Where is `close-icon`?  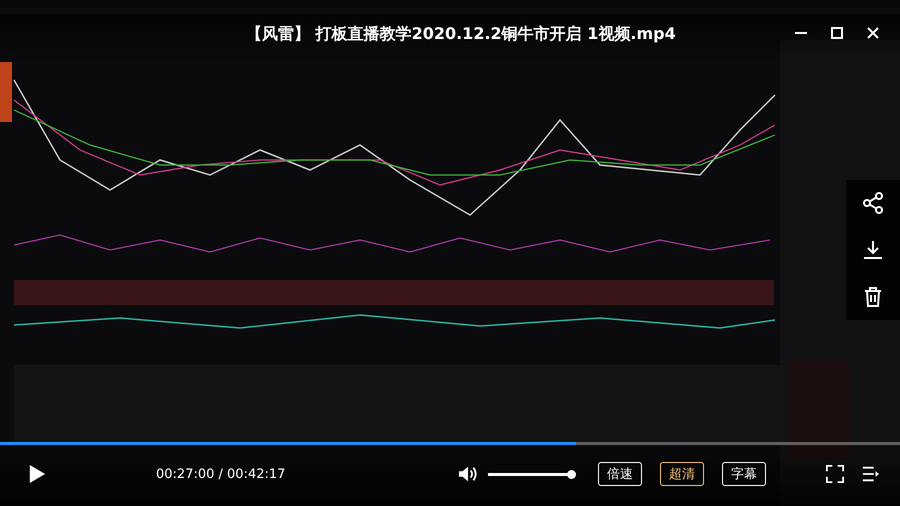 close-icon is located at coordinates (873, 33).